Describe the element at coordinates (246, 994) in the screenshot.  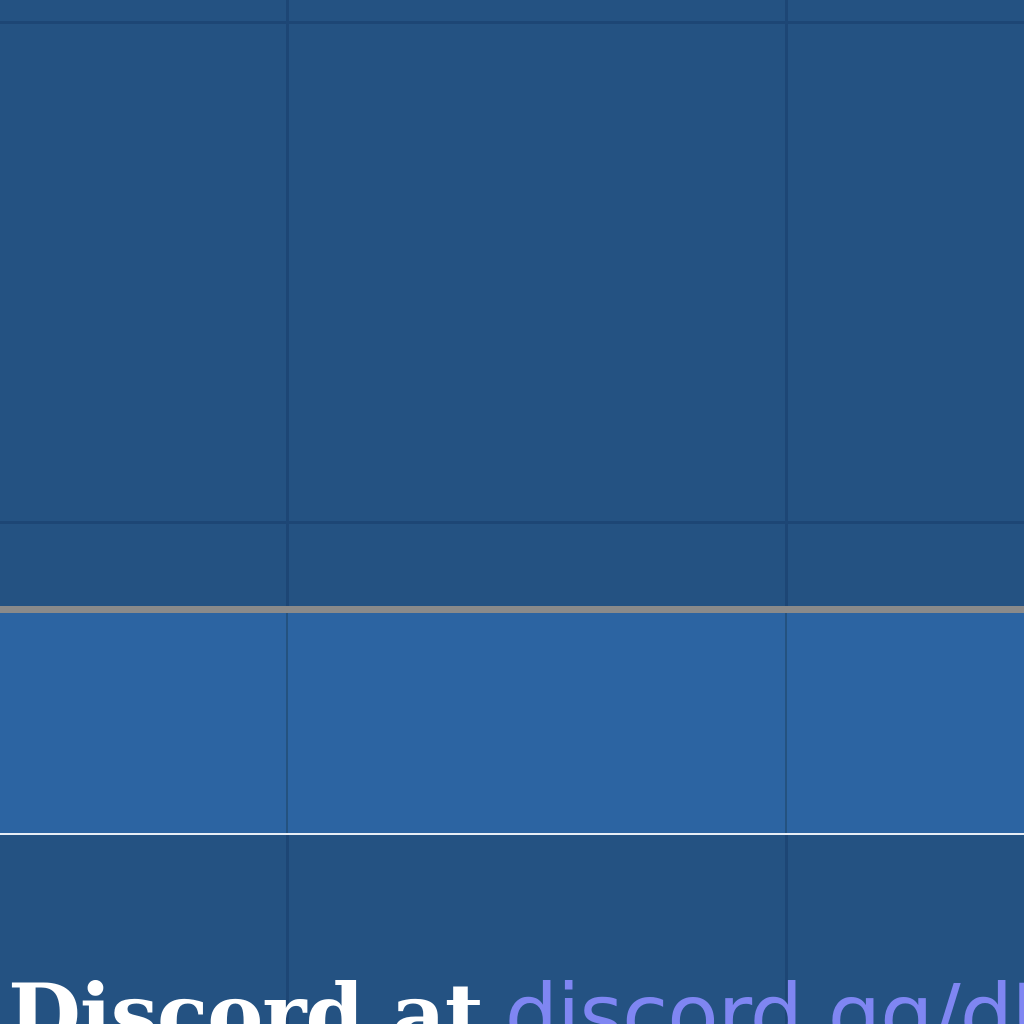
I see `footer-text: Discord at` at that location.